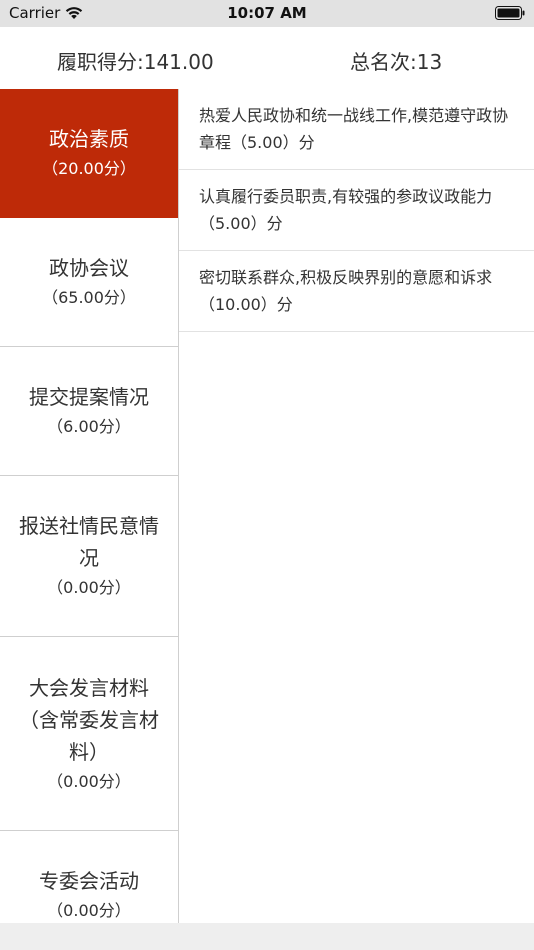 This screenshot has width=534, height=950. What do you see at coordinates (89, 720) in the screenshot?
I see `category-label: 大会发言材料（含常委发言材料）` at bounding box center [89, 720].